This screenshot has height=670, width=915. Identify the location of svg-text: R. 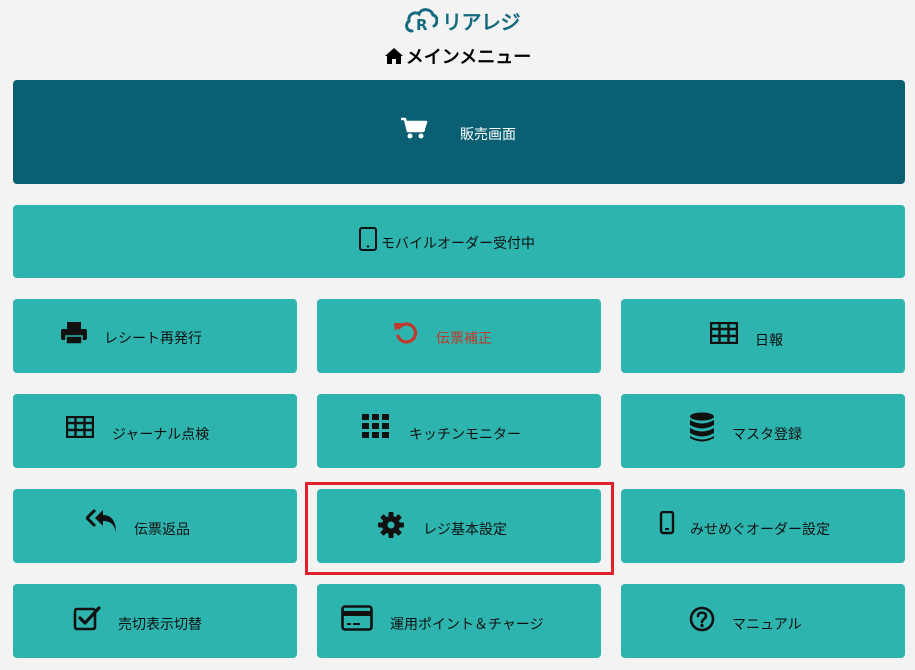
(422, 25).